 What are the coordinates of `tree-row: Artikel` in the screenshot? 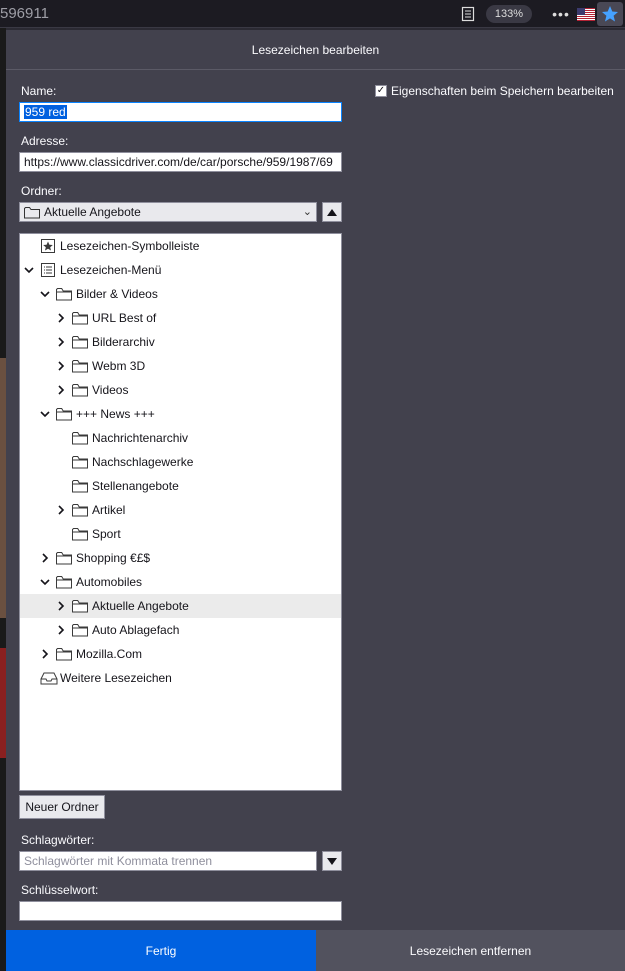 It's located at (180, 510).